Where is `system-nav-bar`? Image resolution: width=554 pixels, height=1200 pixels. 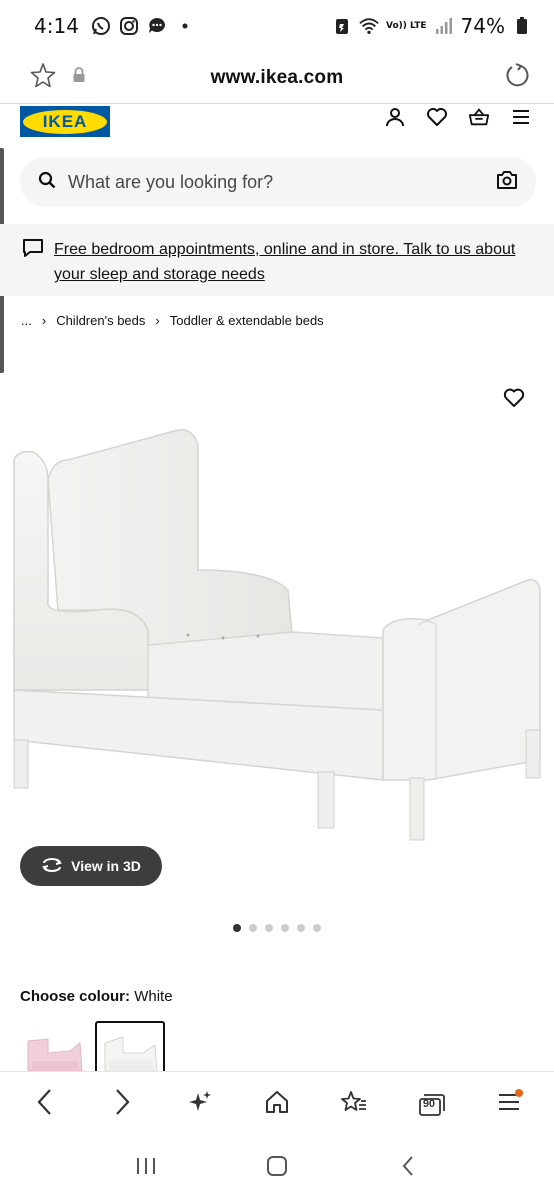 system-nav-bar is located at coordinates (277, 1168).